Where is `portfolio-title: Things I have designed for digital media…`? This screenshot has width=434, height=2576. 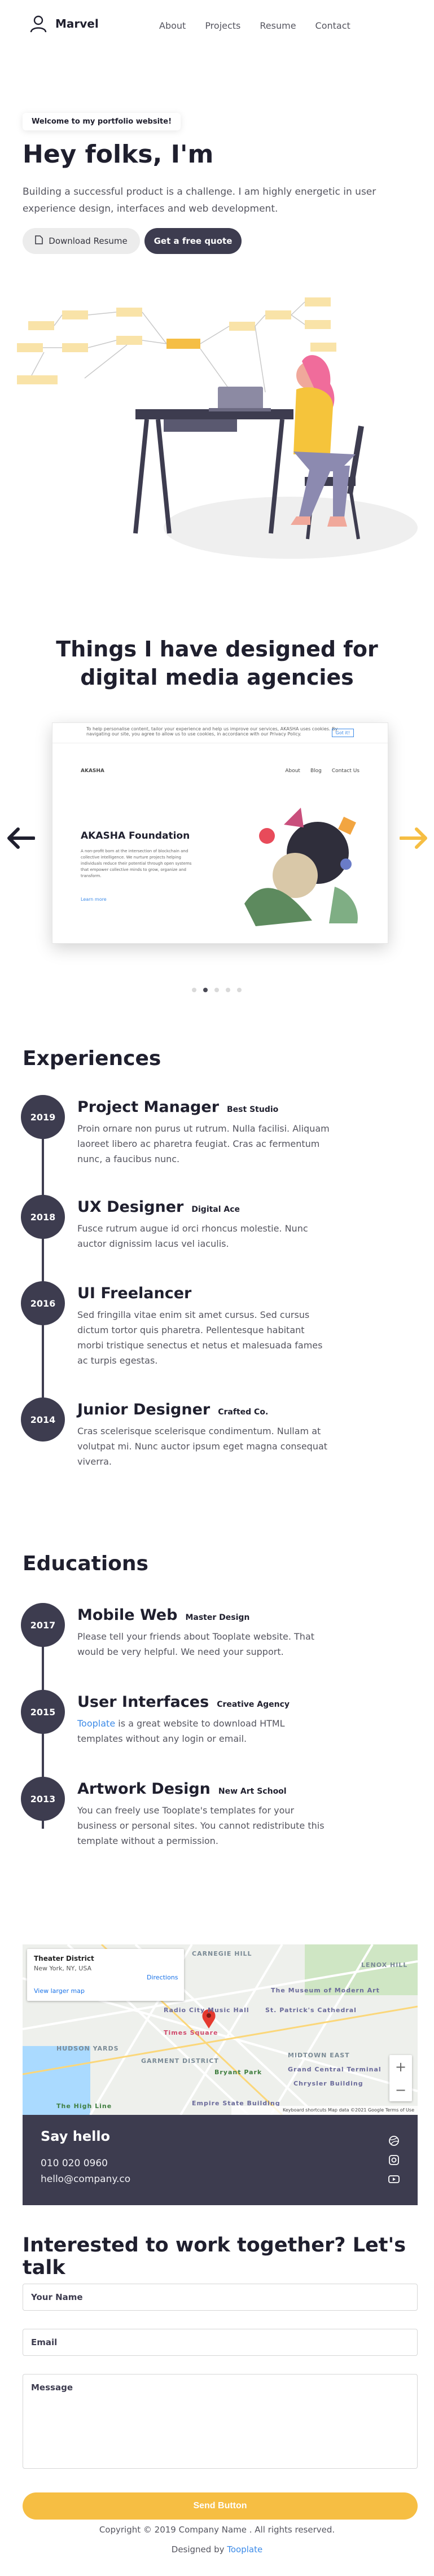 portfolio-title: Things I have designed for digital media… is located at coordinates (217, 663).